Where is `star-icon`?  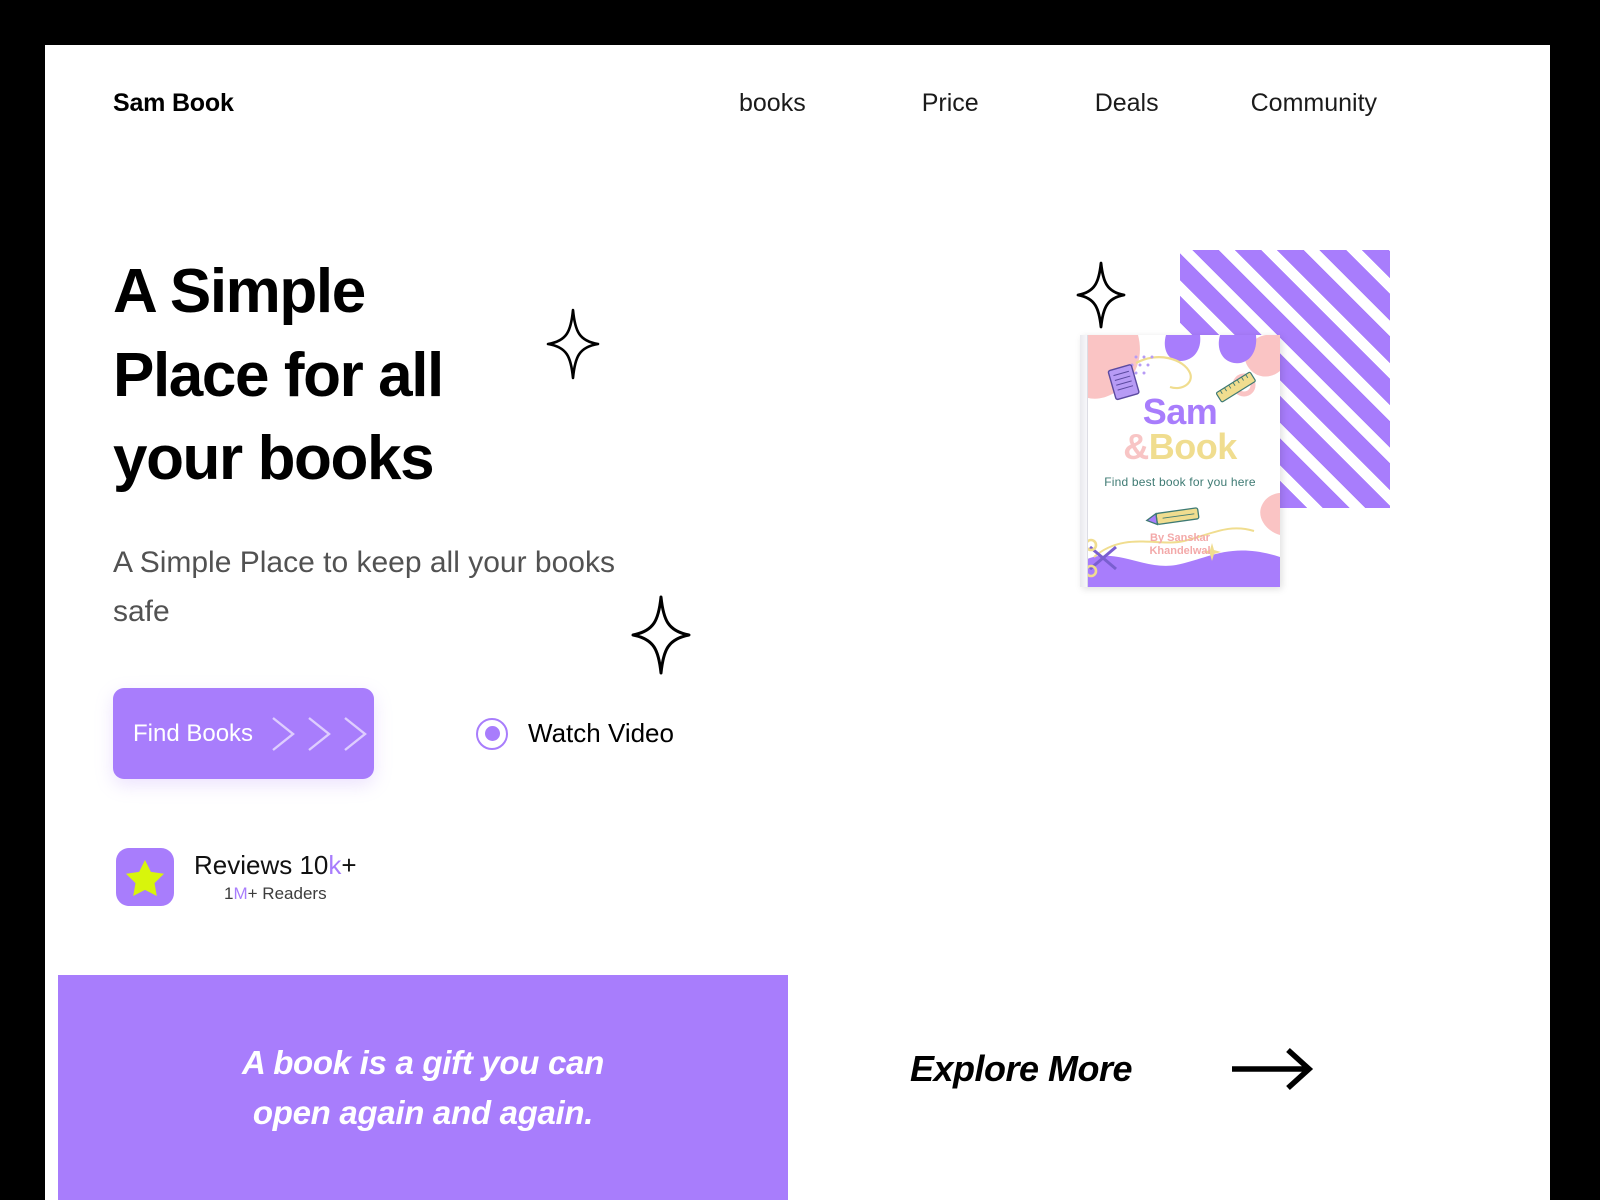
star-icon is located at coordinates (145, 878).